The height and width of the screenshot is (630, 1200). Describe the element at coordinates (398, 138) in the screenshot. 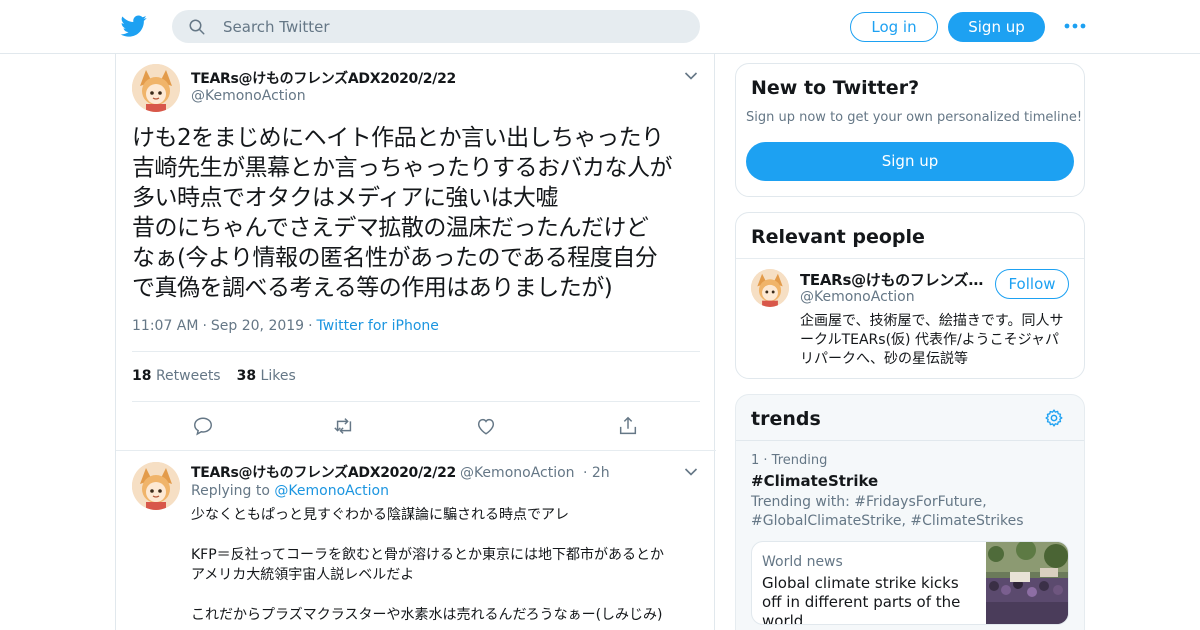

I see `tweet-text-line: けも2をまじめにヘイト作品とか言い出しちゃったり` at that location.